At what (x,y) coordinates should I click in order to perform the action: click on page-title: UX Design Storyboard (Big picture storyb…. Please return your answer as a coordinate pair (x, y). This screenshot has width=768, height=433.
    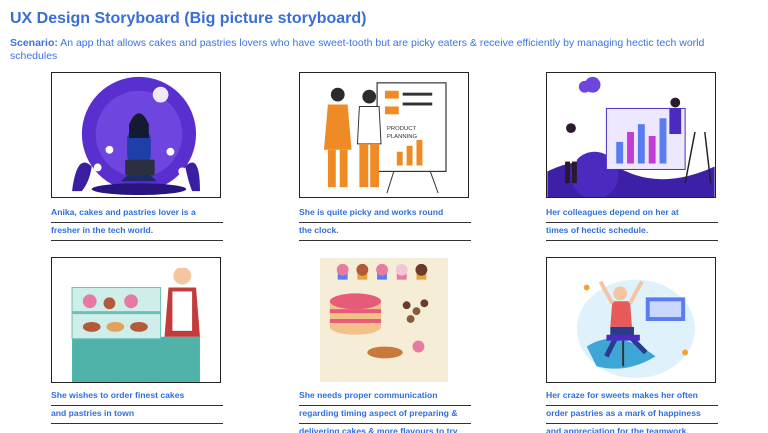
    Looking at the image, I should click on (188, 18).